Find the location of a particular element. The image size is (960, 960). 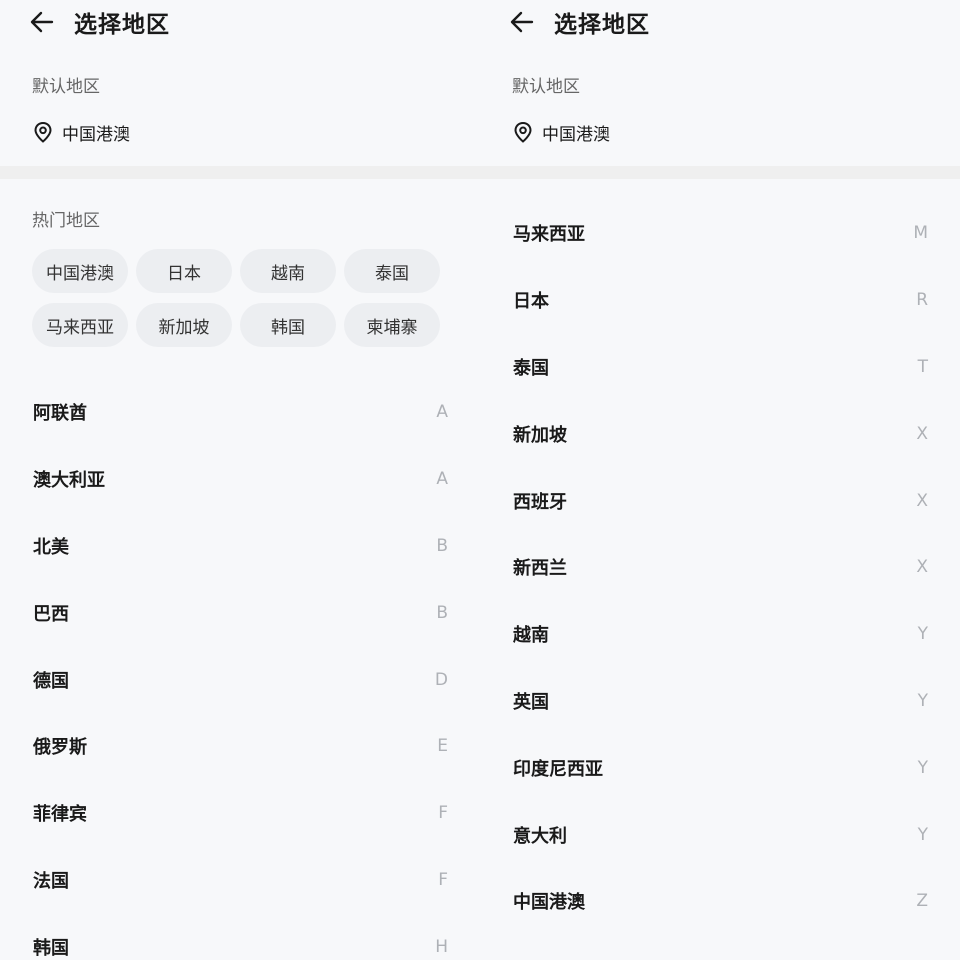

hot-region-chip: 日本 is located at coordinates (184, 271).